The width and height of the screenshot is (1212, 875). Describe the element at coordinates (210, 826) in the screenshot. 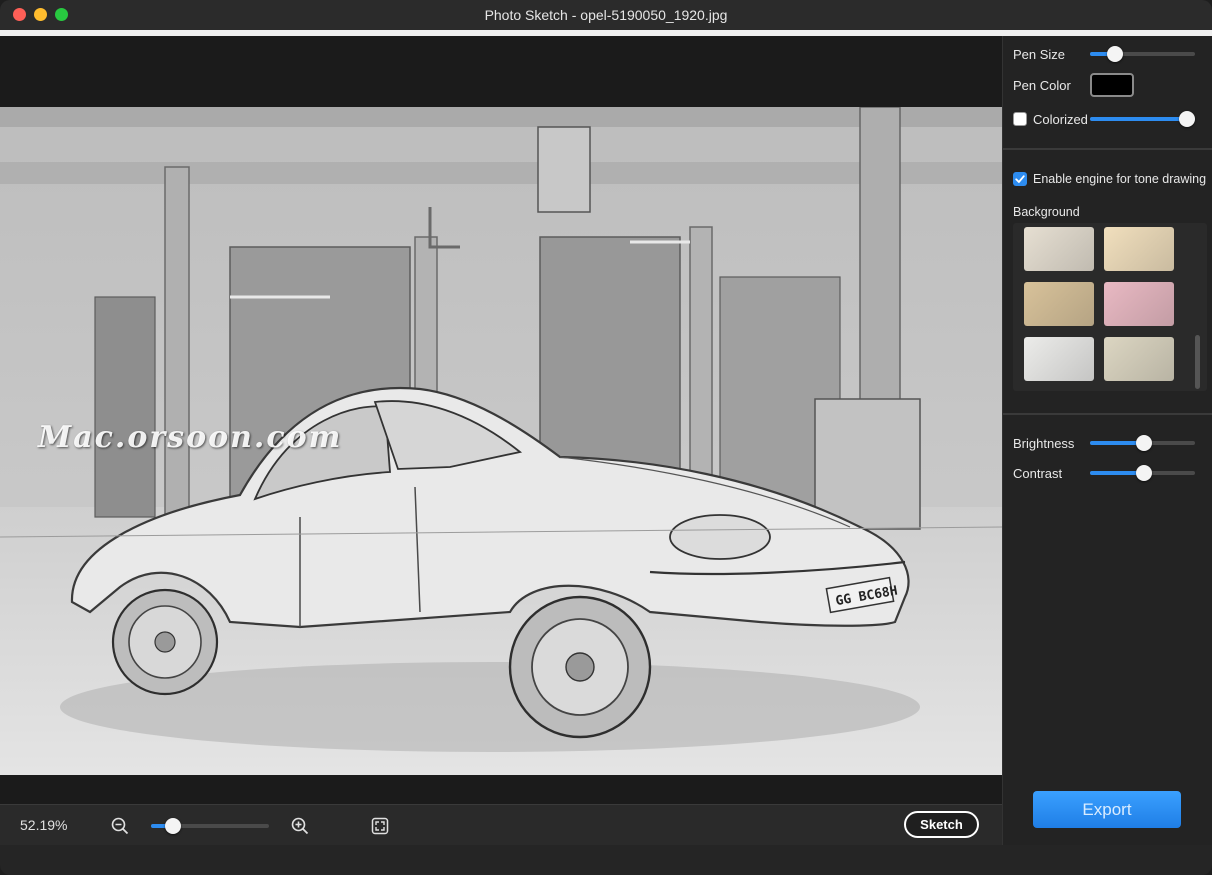

I see `zoom-slider` at that location.